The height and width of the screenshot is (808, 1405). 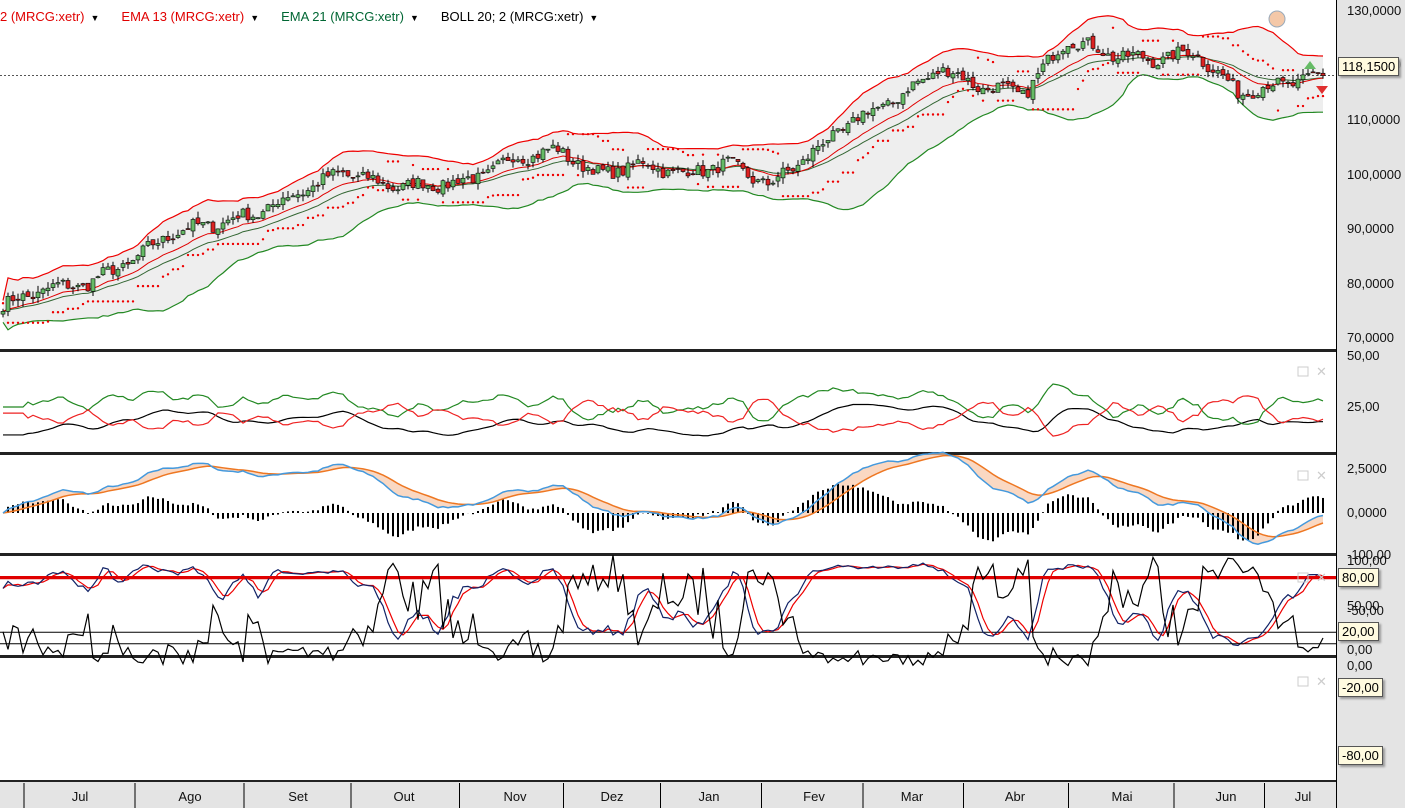 I want to click on legend-boll: BOLL 20; 2 (MRCG:xetr) ▼, so click(x=519, y=16).